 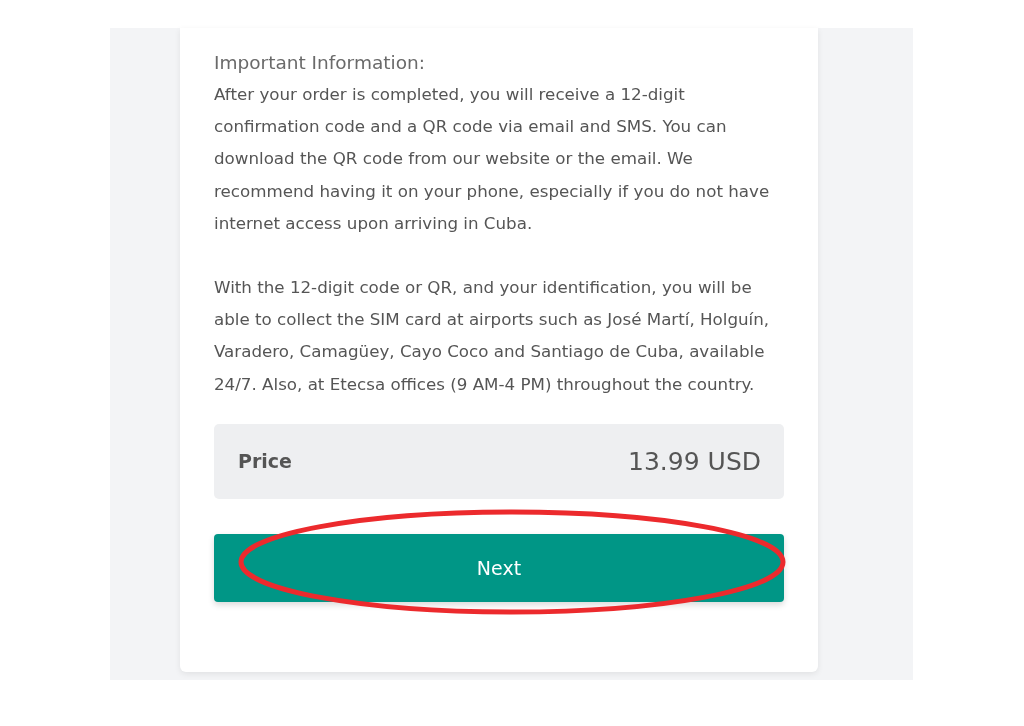 I want to click on next-button: Next, so click(x=499, y=567).